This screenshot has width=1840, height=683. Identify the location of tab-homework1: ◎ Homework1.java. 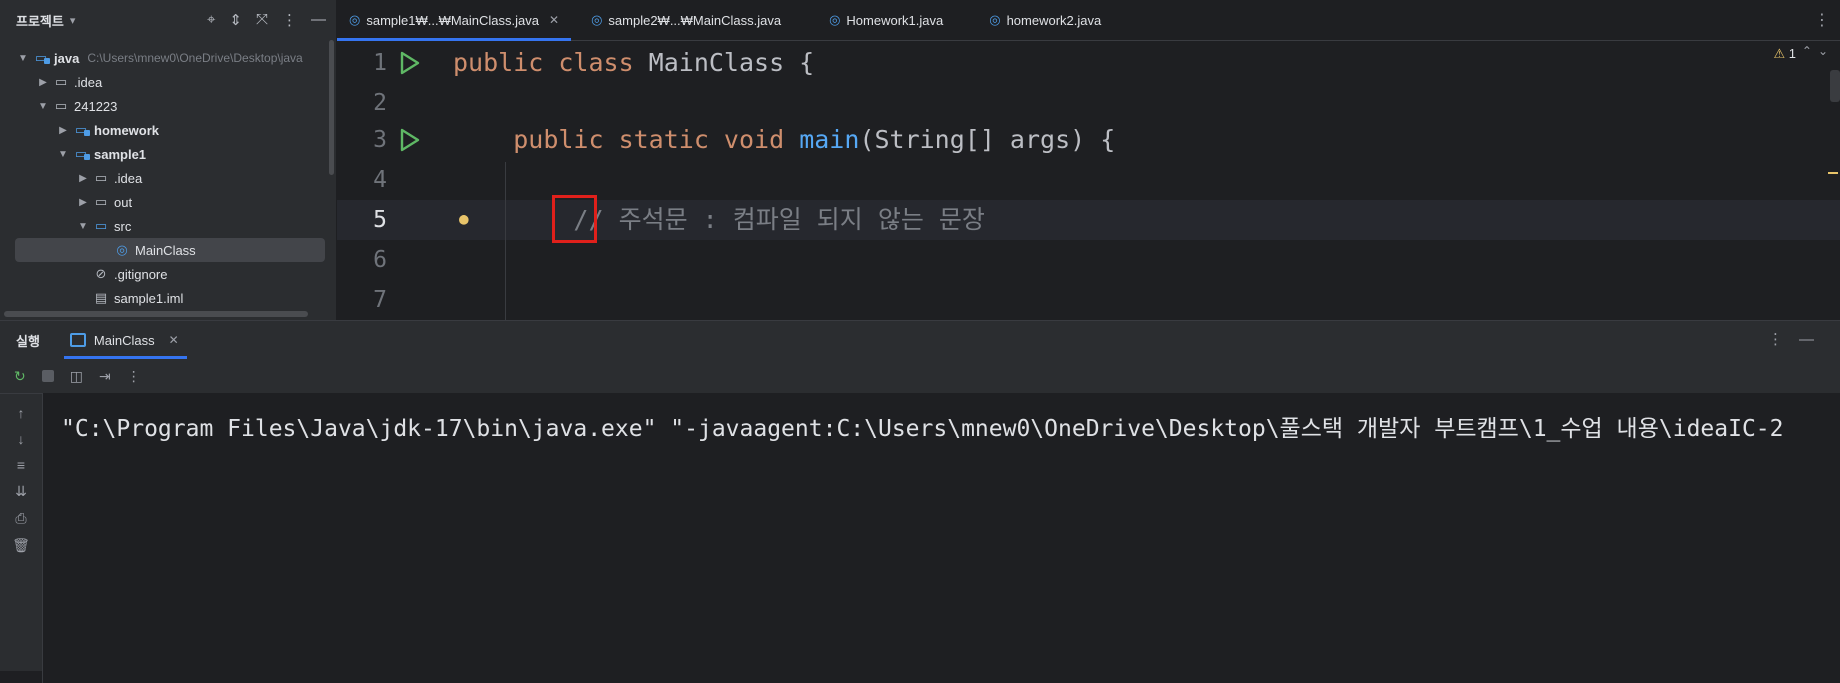
(886, 20).